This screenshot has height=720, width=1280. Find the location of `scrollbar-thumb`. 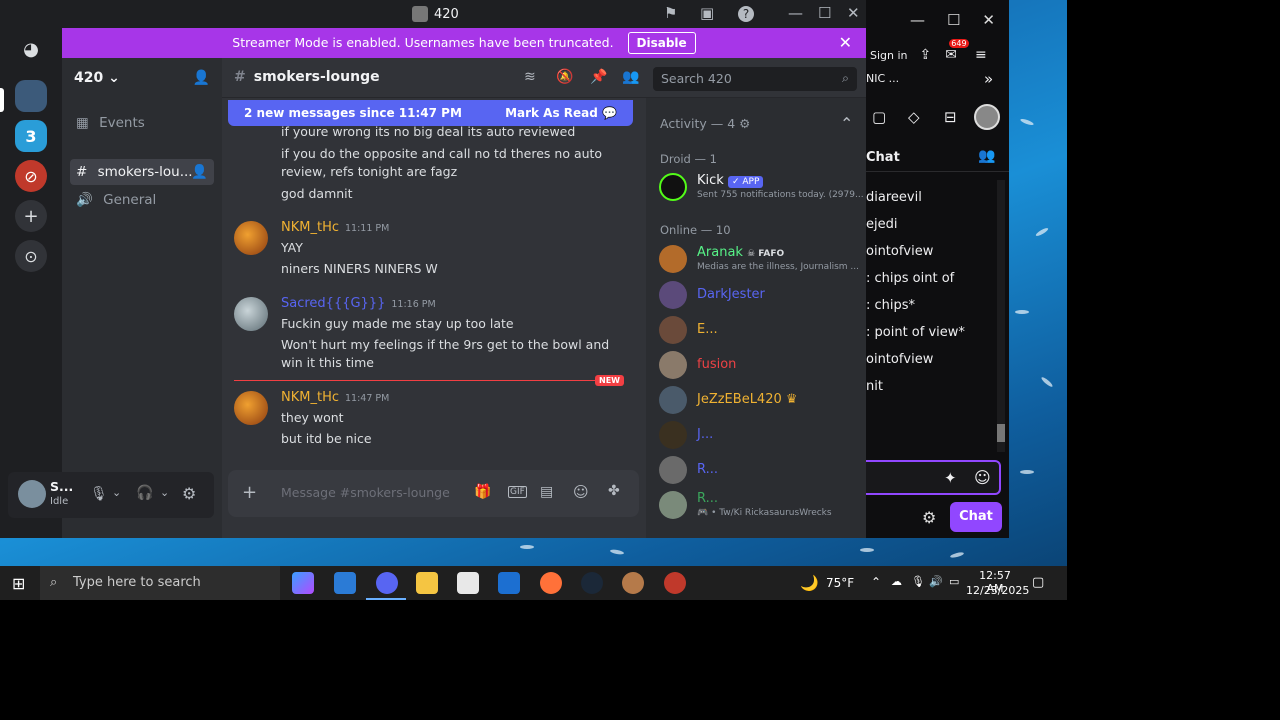

scrollbar-thumb is located at coordinates (1001, 433).